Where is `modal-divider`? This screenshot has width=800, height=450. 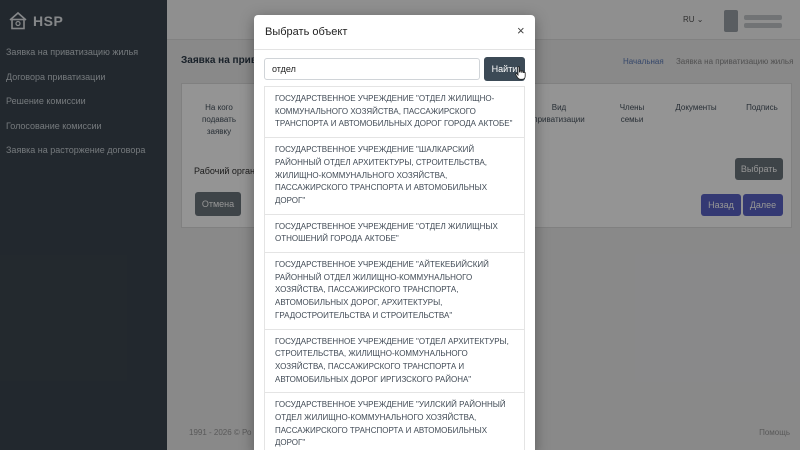 modal-divider is located at coordinates (394, 49).